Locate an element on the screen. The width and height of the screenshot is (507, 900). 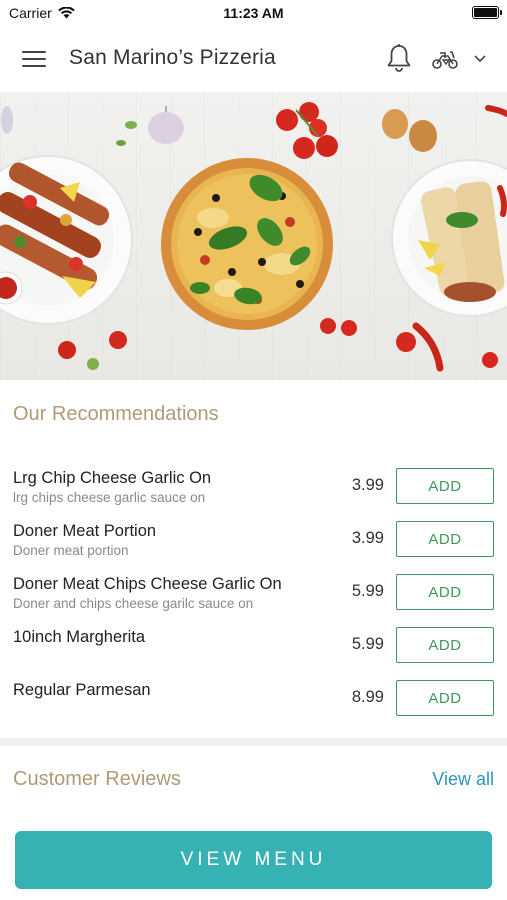
kebab-plate is located at coordinates (66, 240).